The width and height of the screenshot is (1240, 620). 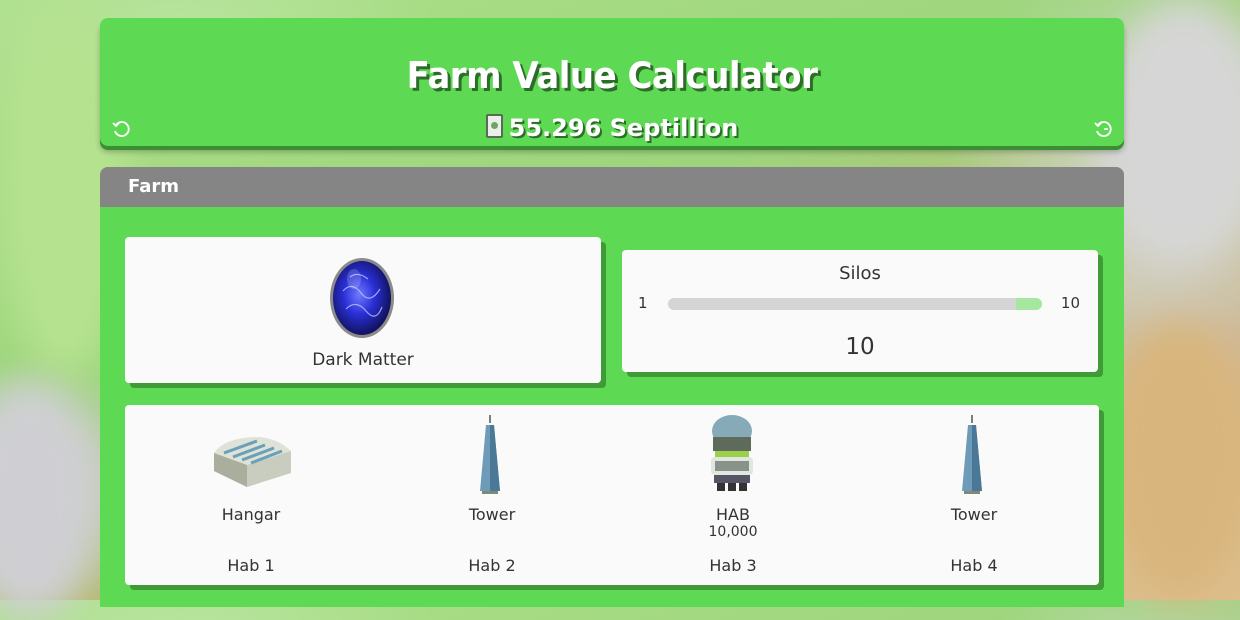 I want to click on hab-slot-1: Hangar Hab 1, so click(x=251, y=495).